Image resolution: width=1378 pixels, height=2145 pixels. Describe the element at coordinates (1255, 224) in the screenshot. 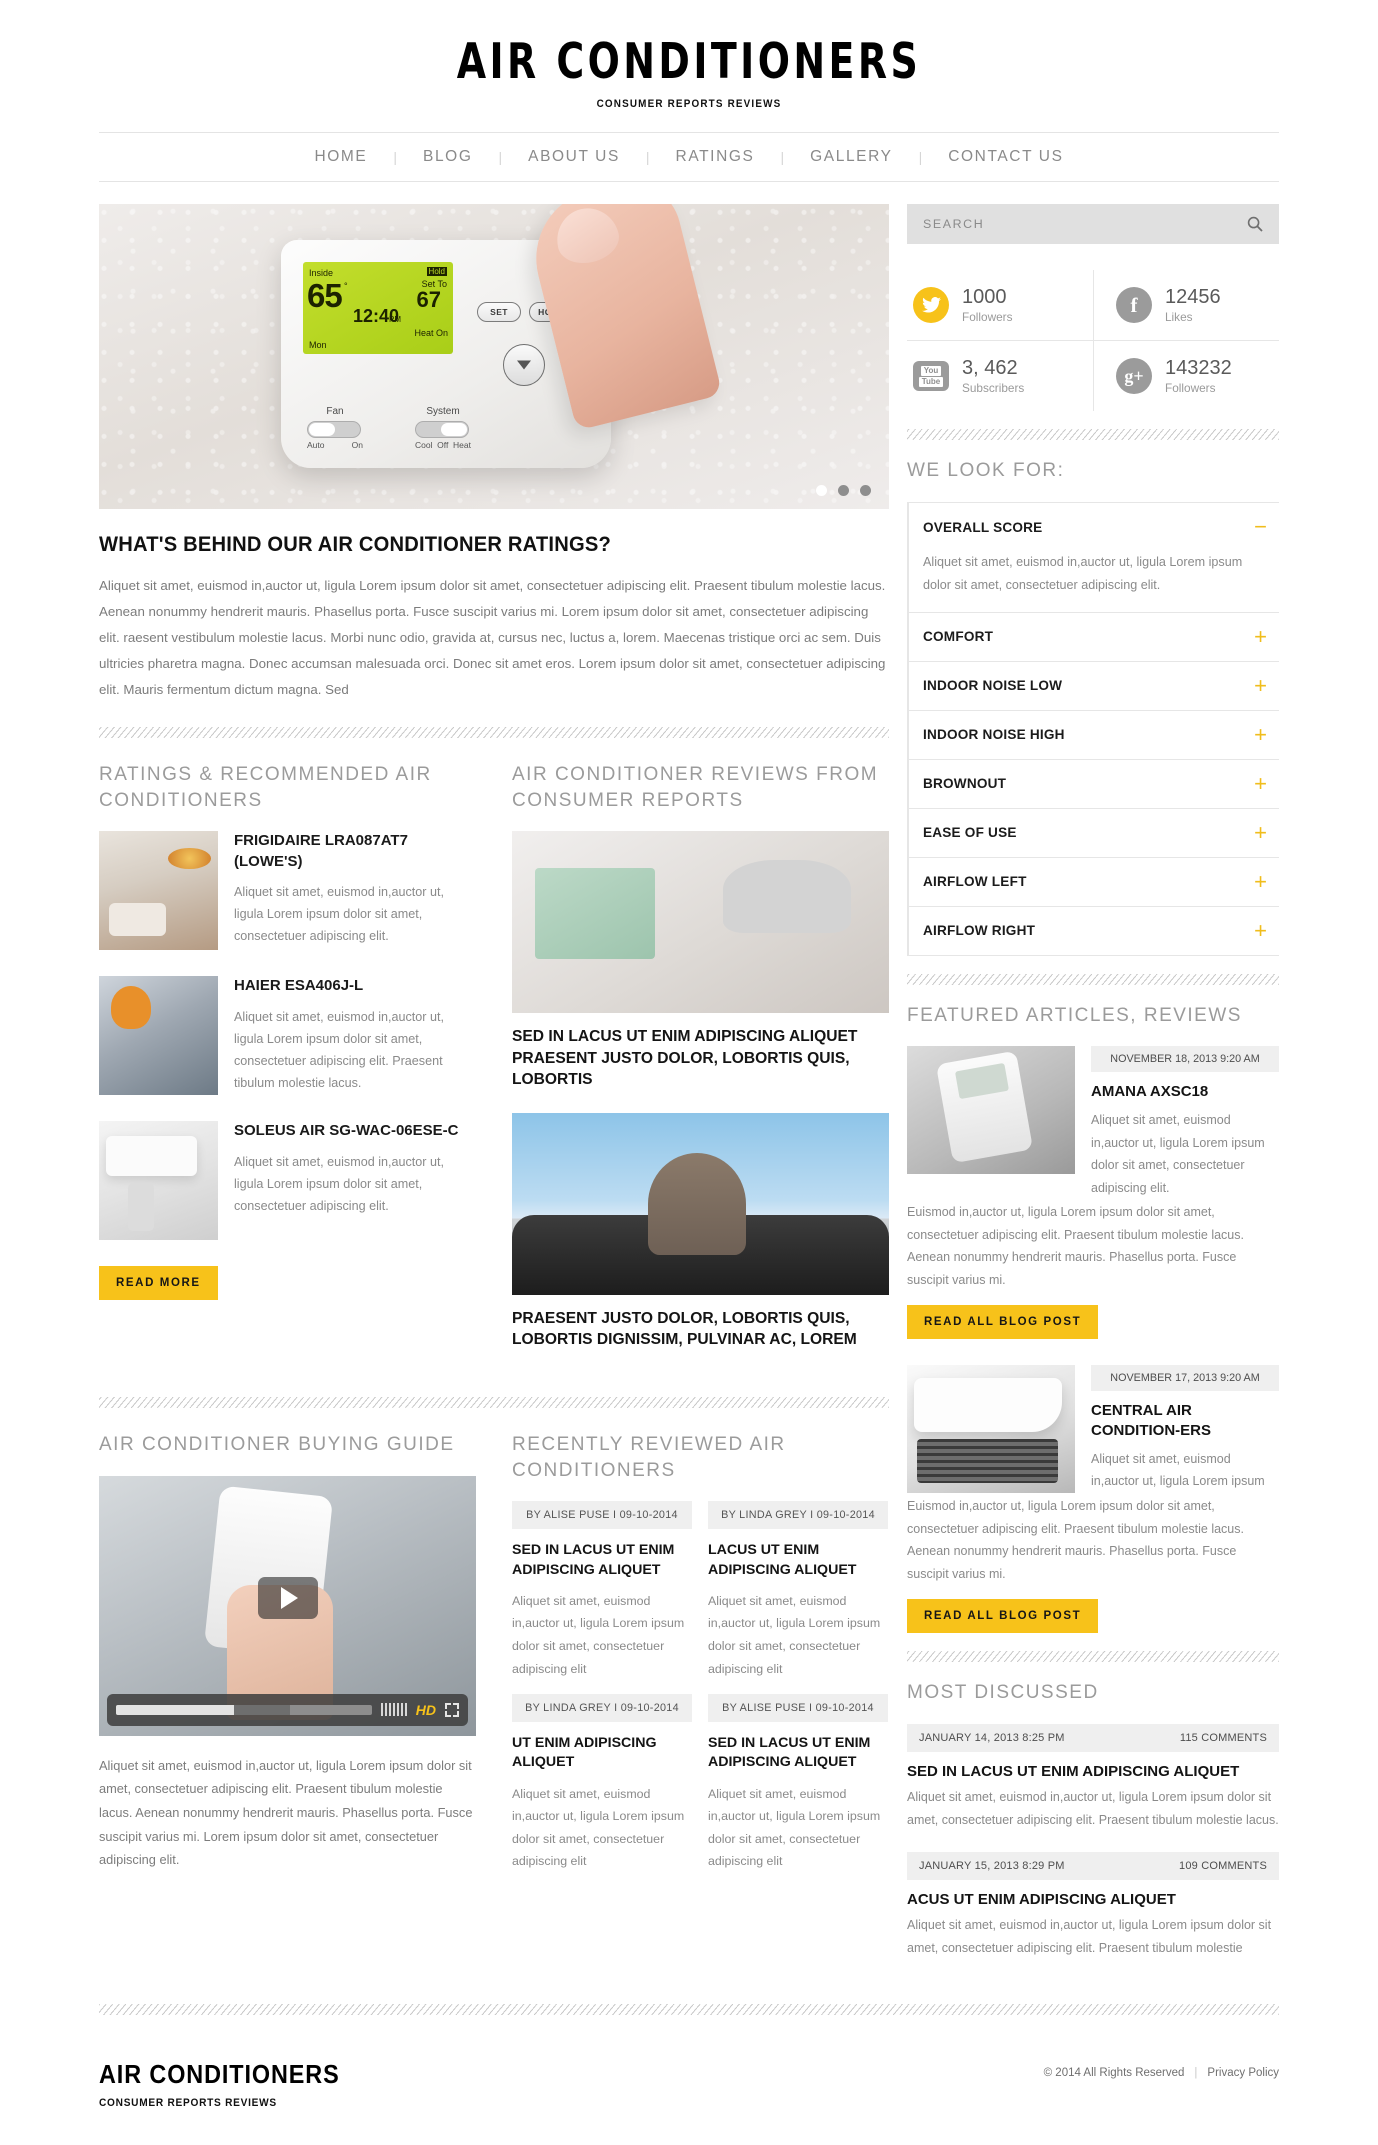

I see `search-button` at that location.